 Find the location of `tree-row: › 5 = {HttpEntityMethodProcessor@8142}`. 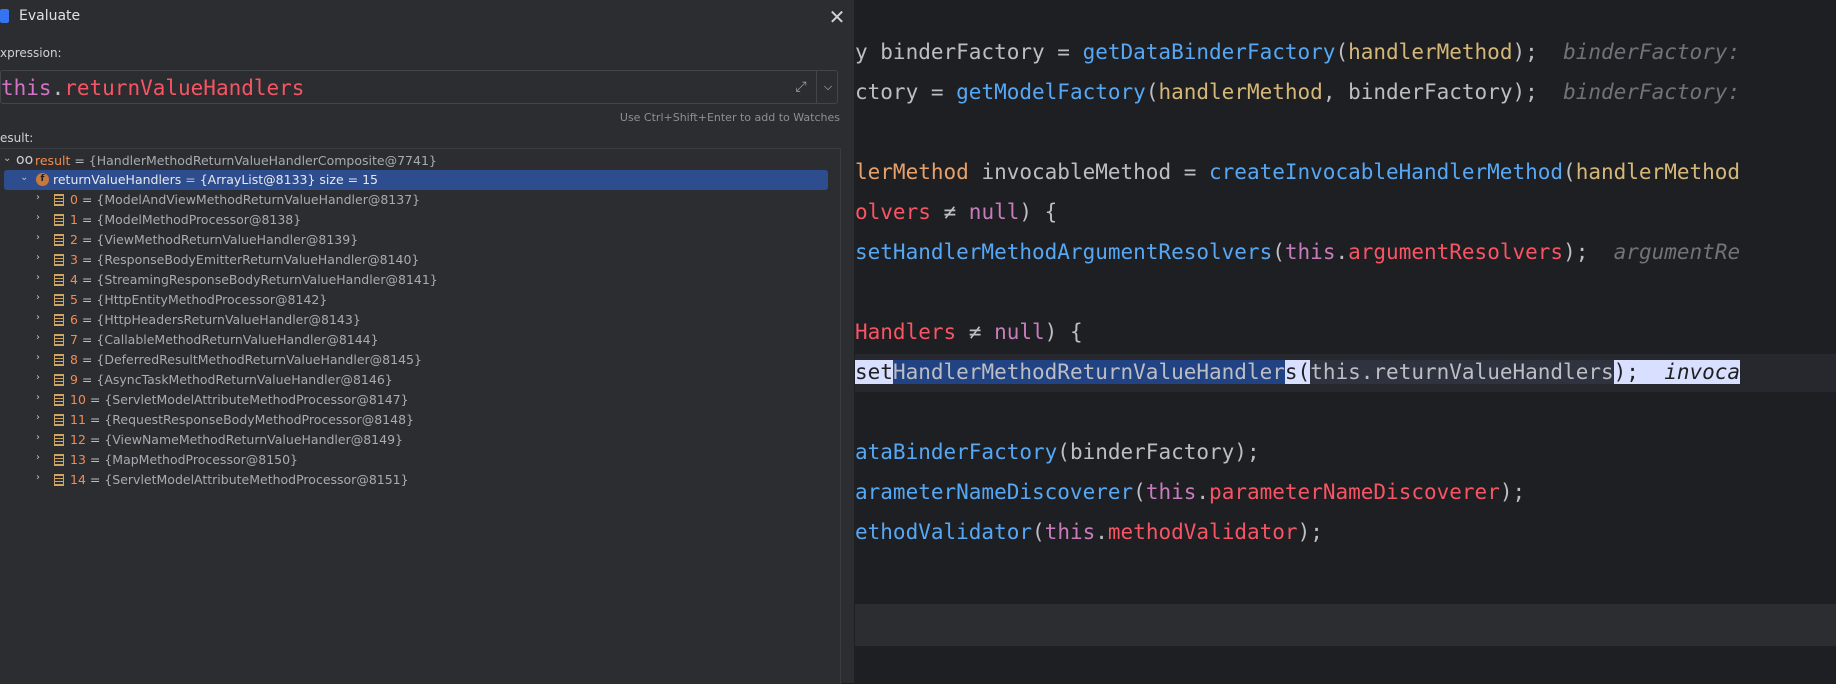

tree-row: › 5 = {HttpEntityMethodProcessor@8142} is located at coordinates (415, 300).